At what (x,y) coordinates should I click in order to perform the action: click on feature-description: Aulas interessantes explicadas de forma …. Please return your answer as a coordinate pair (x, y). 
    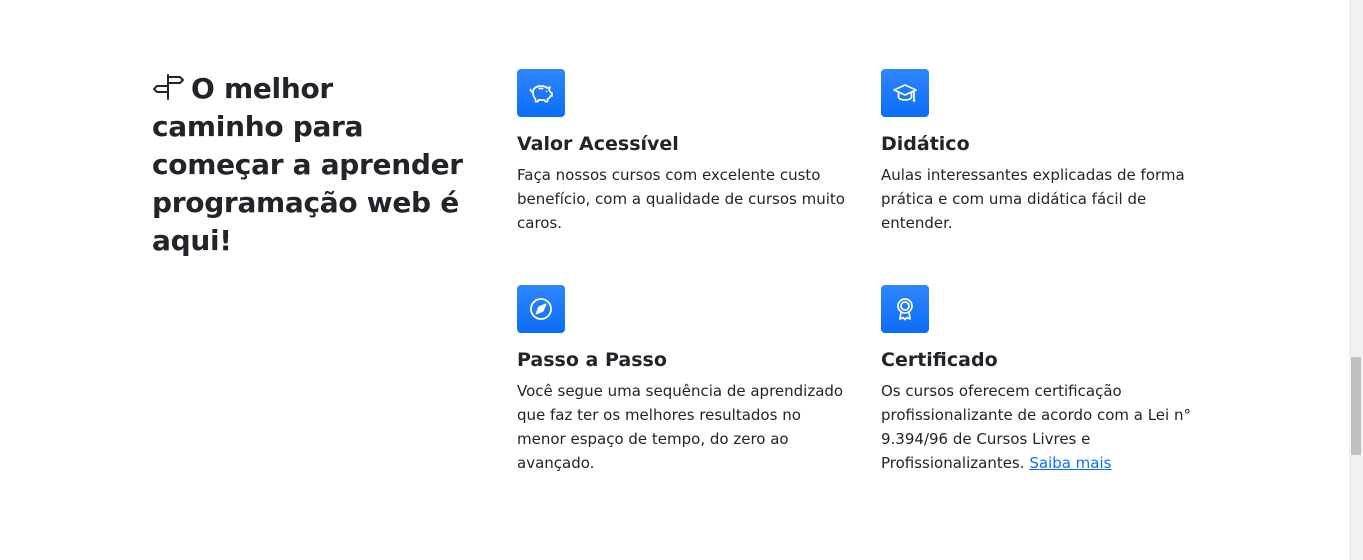
    Looking at the image, I should click on (1033, 199).